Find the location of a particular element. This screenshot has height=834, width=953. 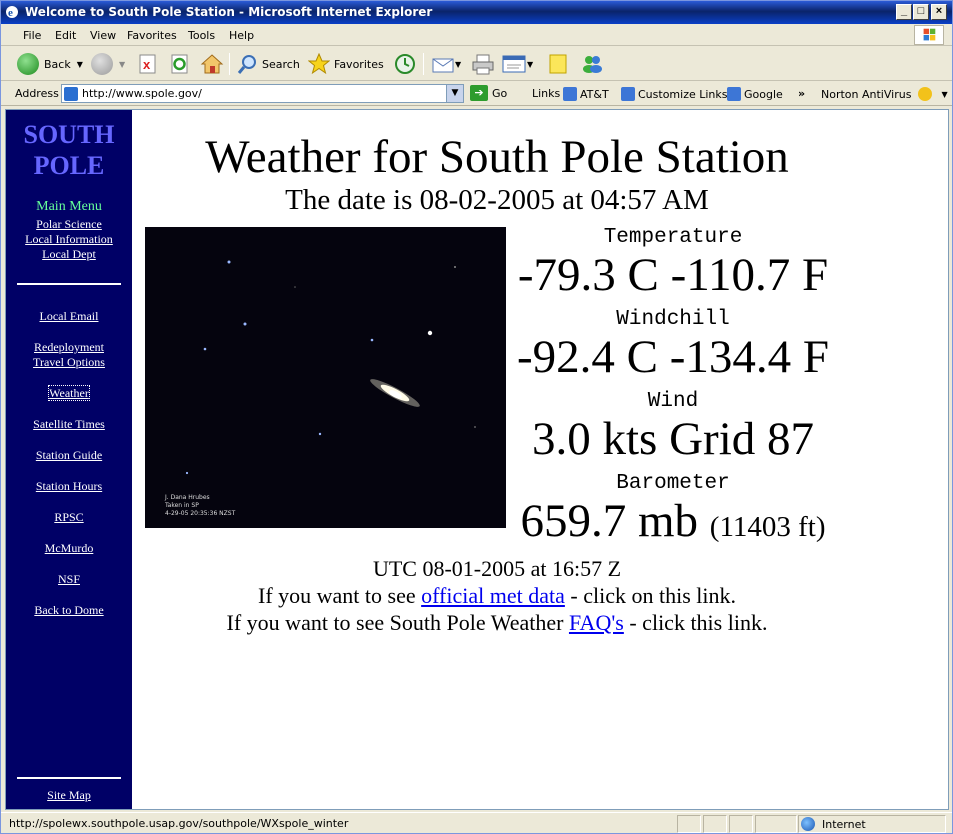

history-button is located at coordinates (405, 64).